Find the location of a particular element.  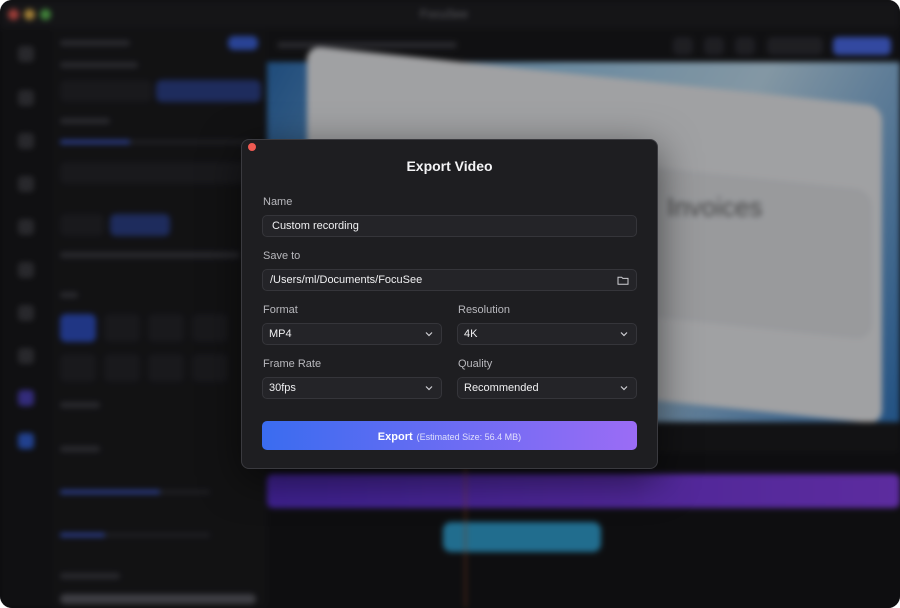

format-label: Format is located at coordinates (280, 310).